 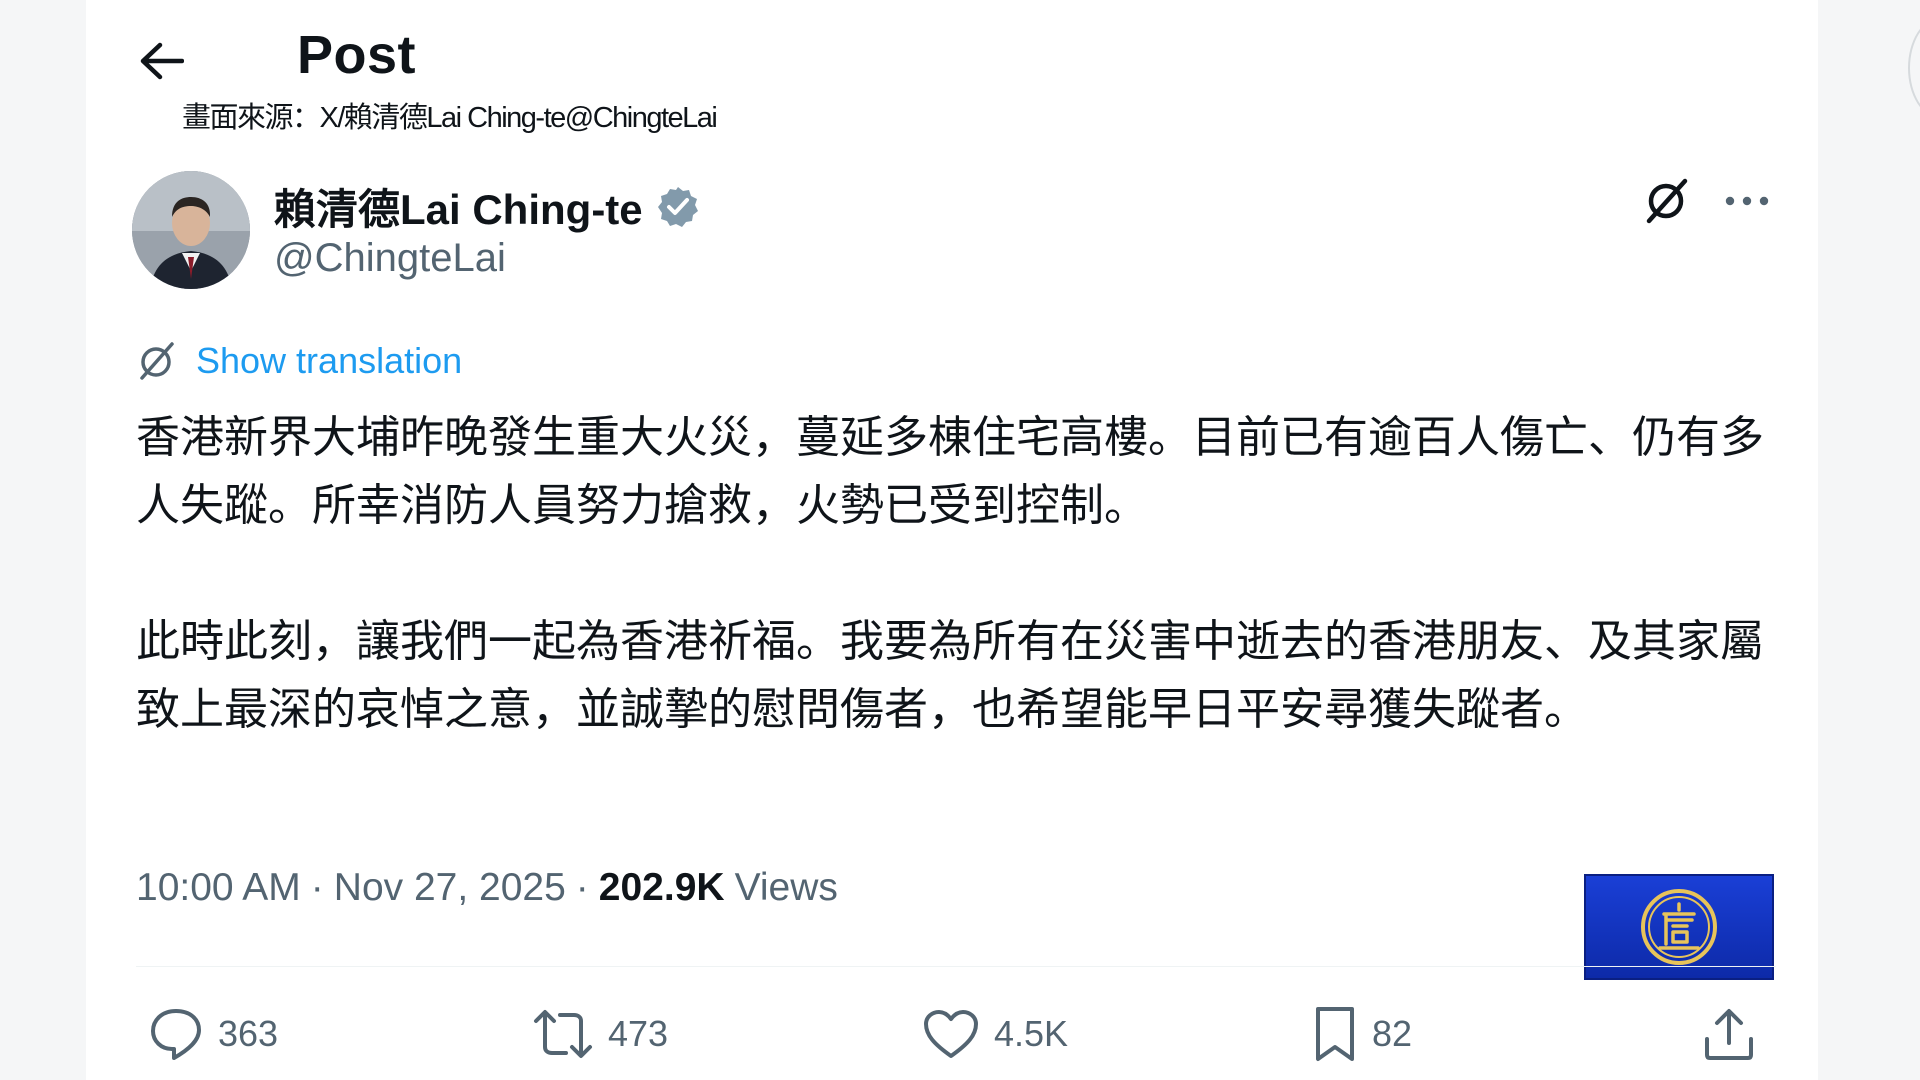 I want to click on avatar-portrait-icon, so click(x=191, y=230).